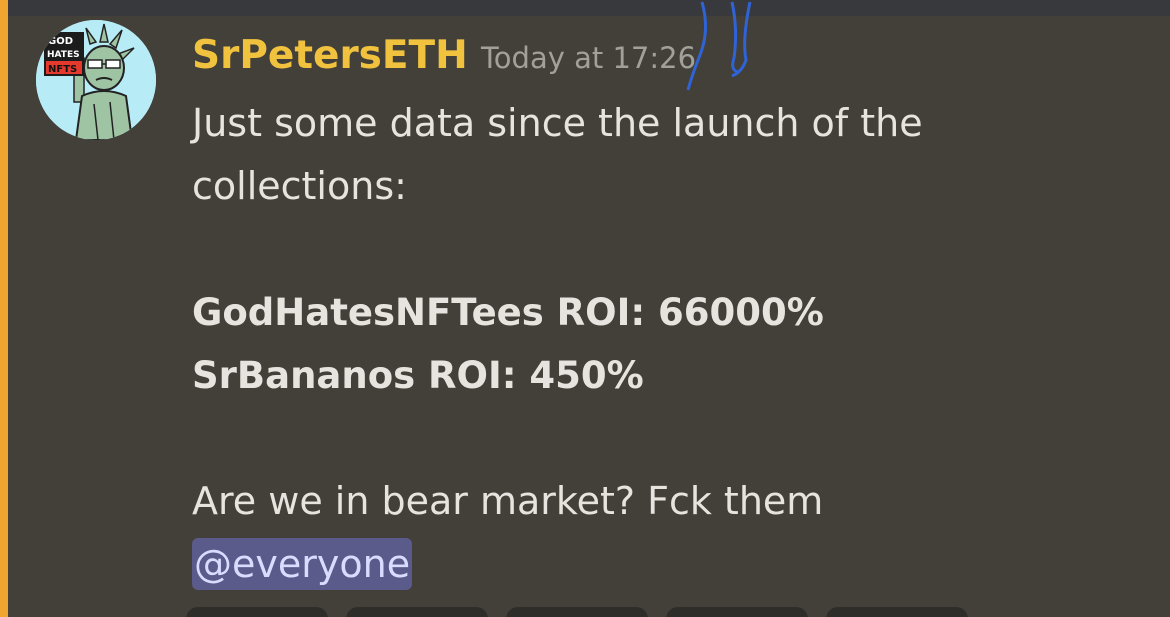  What do you see at coordinates (60, 41) in the screenshot?
I see `avatar-badge-line-1: GOD` at bounding box center [60, 41].